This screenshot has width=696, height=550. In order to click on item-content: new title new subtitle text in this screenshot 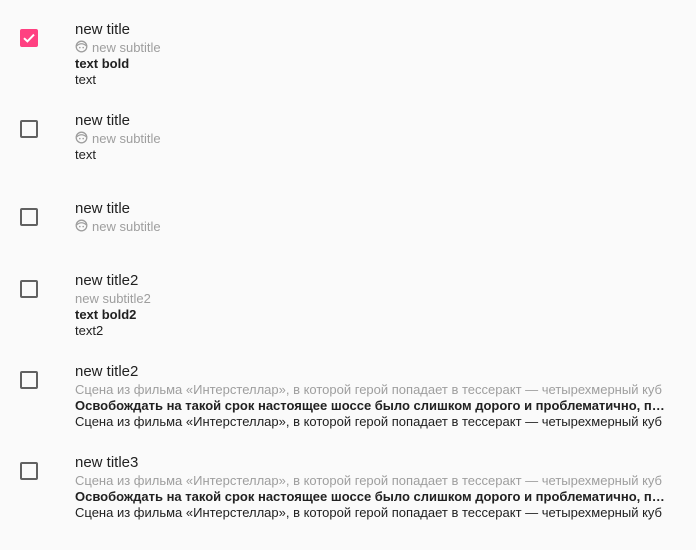, I will do `click(372, 137)`.